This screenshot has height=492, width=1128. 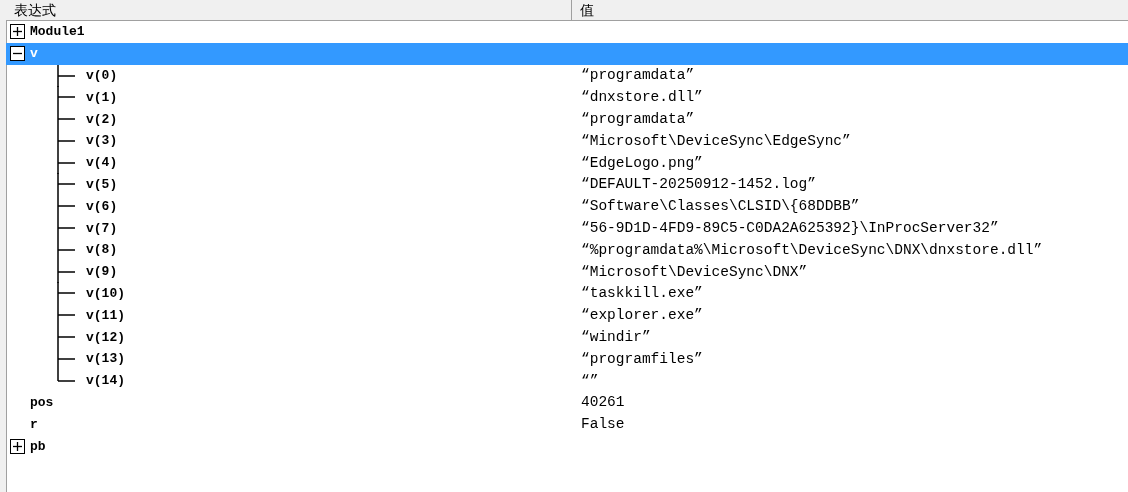 What do you see at coordinates (567, 141) in the screenshot?
I see `tree-row: v(3) “Microsoft\DeviceSync\EdgeSync”` at bounding box center [567, 141].